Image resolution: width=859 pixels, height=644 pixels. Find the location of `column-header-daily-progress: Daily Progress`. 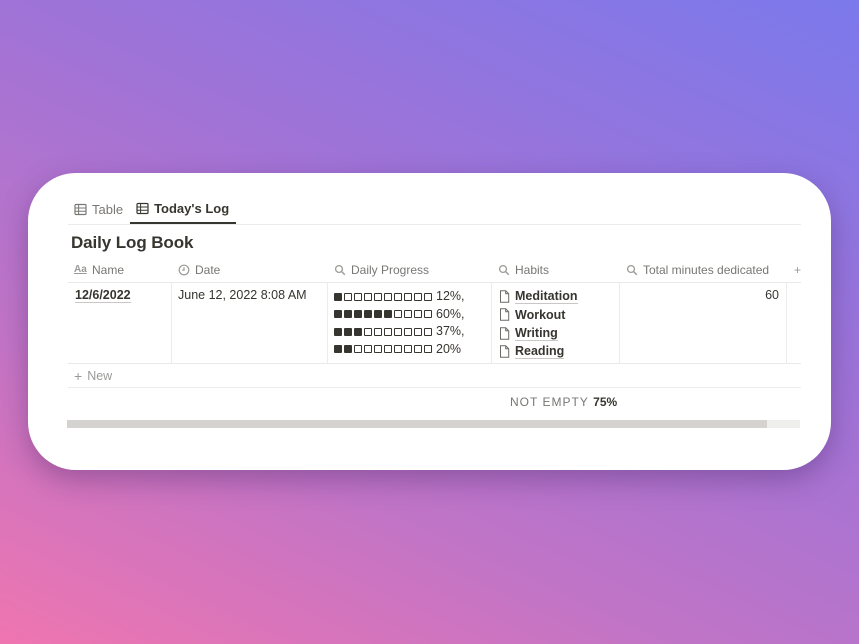

column-header-daily-progress: Daily Progress is located at coordinates (410, 270).